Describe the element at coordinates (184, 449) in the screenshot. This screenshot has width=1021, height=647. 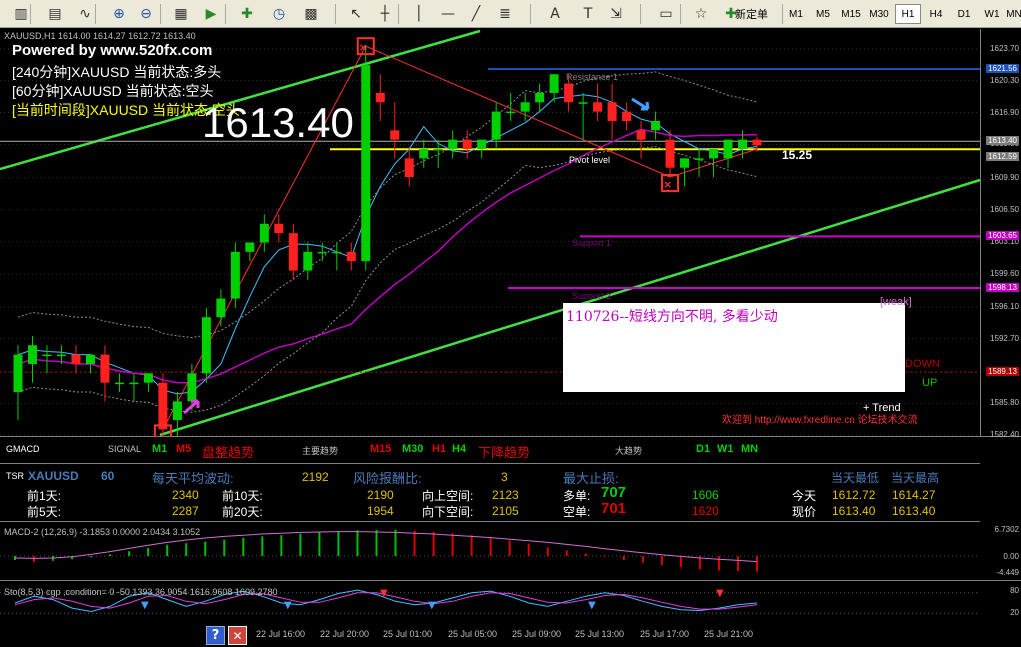
I see `sig-m5: M5` at that location.